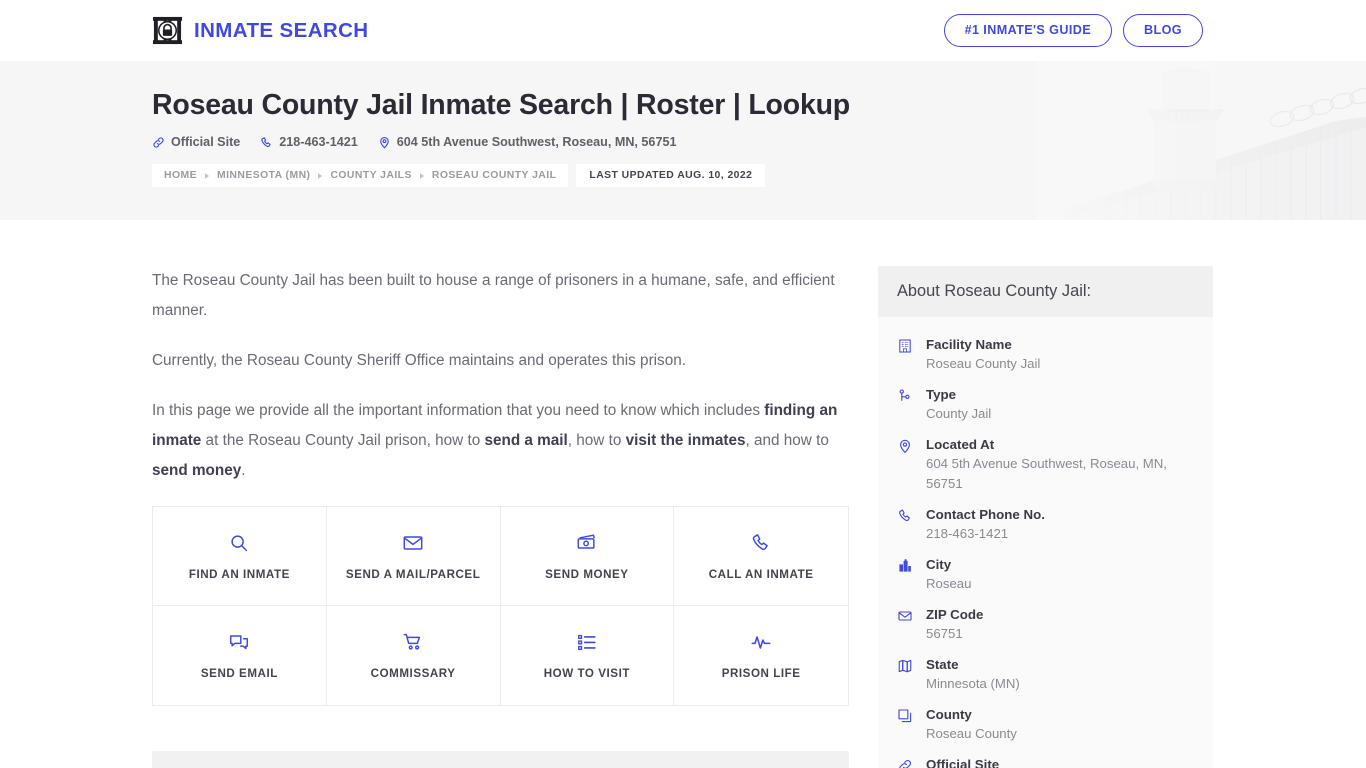 This screenshot has width=1366, height=768. I want to click on field-value: Roseau County Jail, so click(983, 363).